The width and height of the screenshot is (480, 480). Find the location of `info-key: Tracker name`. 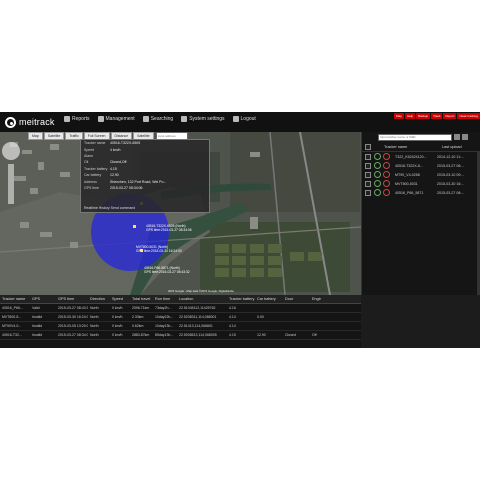

info-key: Tracker name is located at coordinates (95, 143).